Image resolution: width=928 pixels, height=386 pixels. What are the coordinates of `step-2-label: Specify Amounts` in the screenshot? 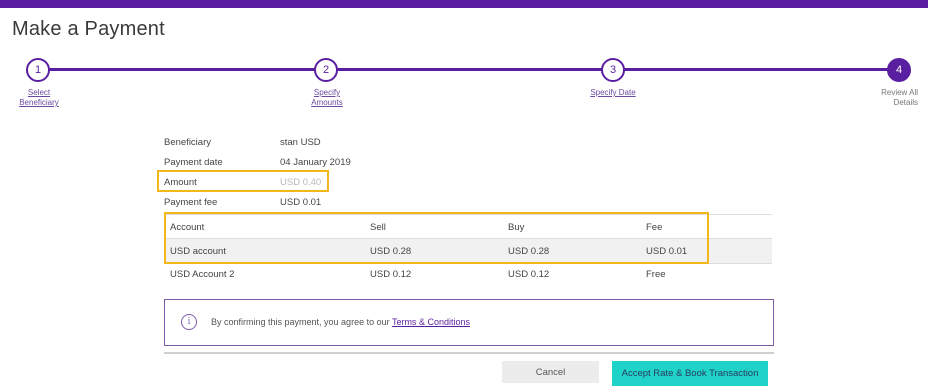 It's located at (327, 98).